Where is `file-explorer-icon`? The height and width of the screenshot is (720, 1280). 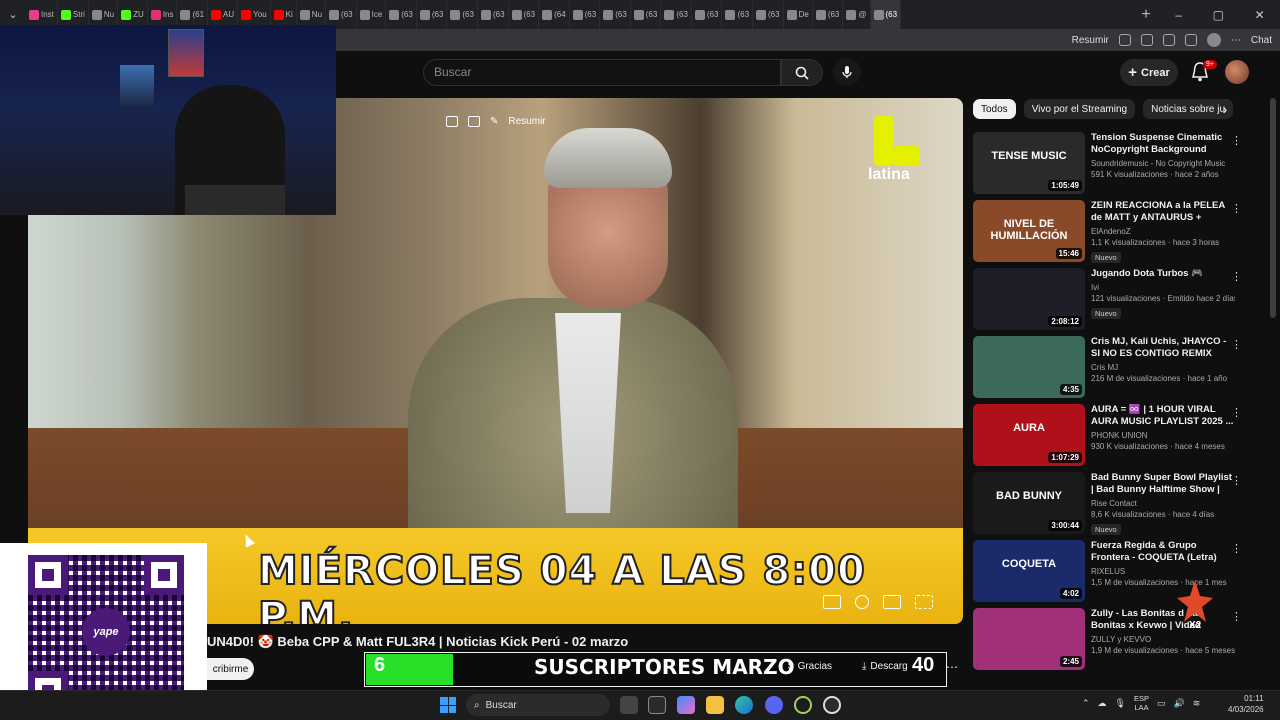
file-explorer-icon is located at coordinates (715, 705).